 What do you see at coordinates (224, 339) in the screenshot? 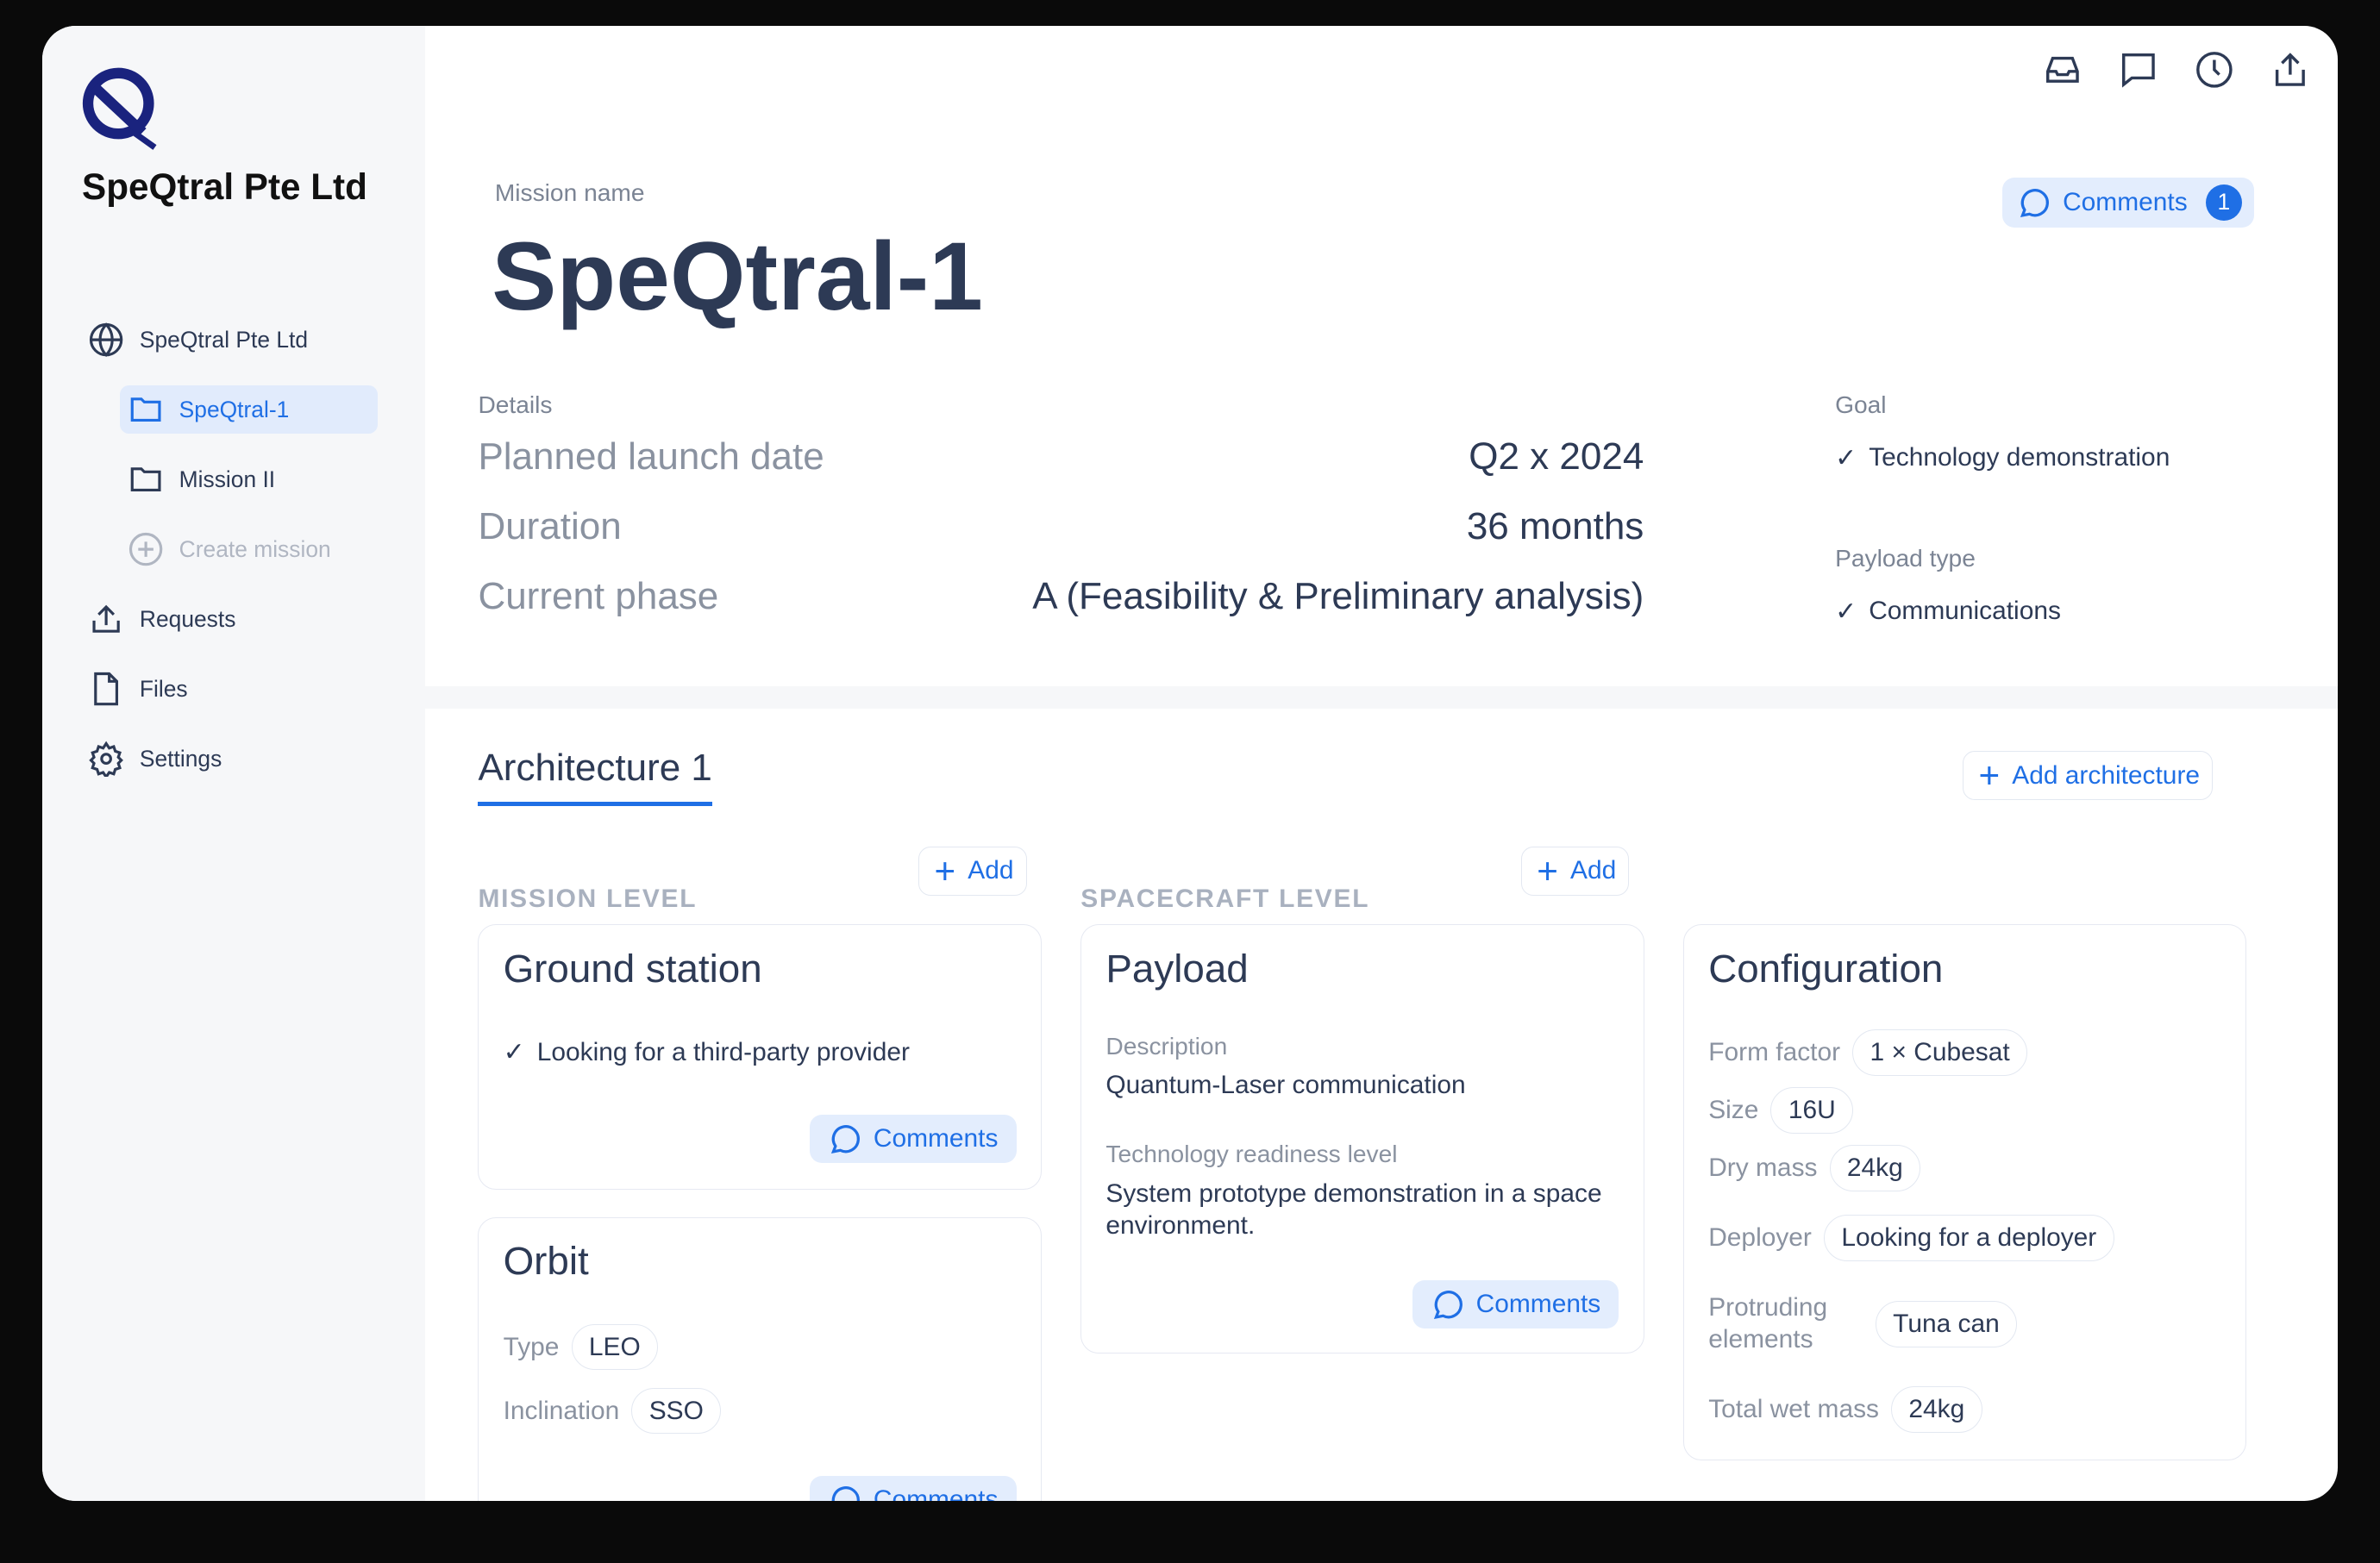
I see `sidebar-item-label: SpeQtral Pte Ltd` at bounding box center [224, 339].